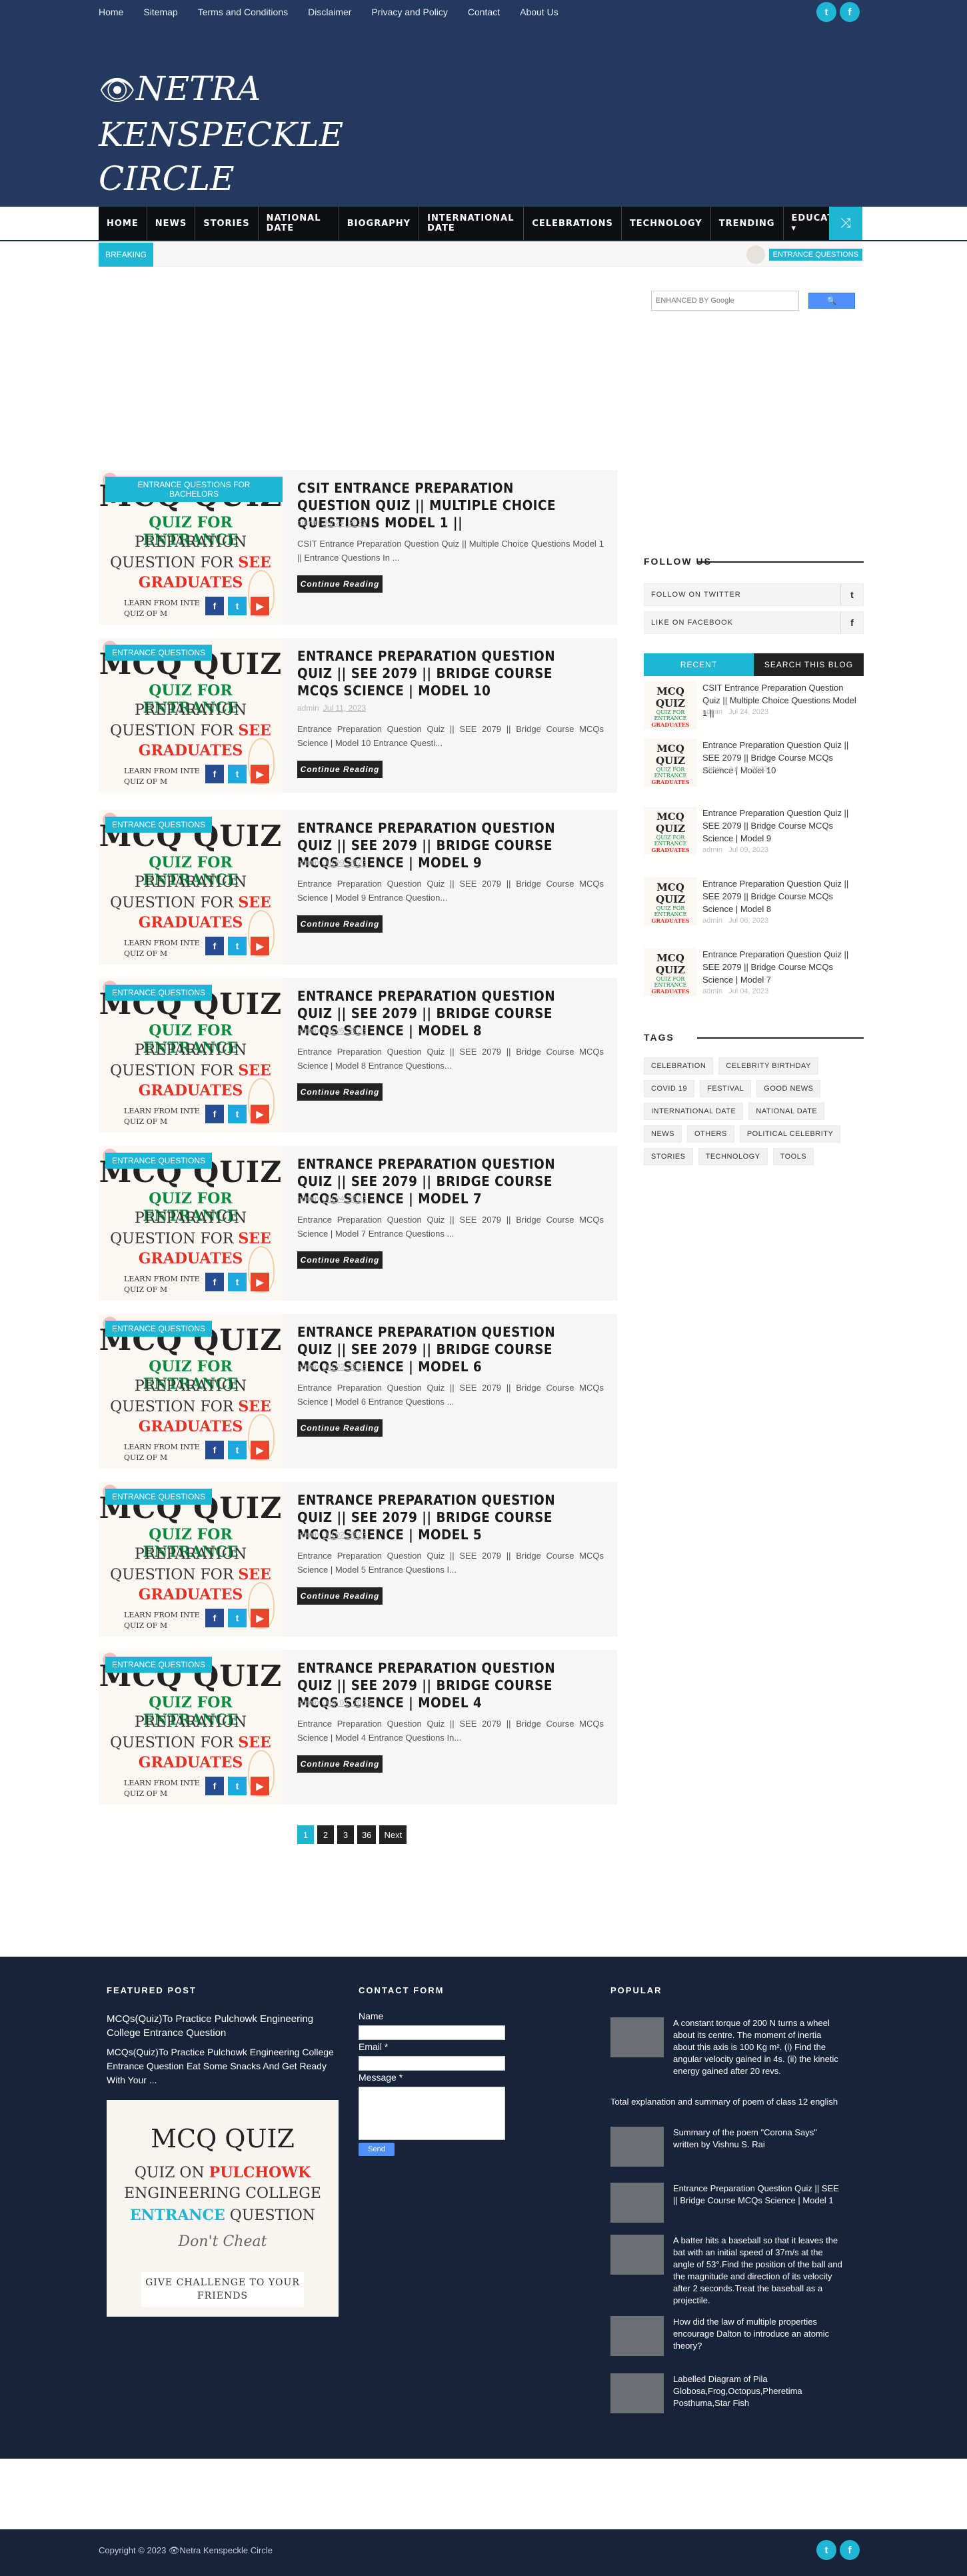  I want to click on follow-facebook: LIKE ON FACEBOOK f, so click(754, 622).